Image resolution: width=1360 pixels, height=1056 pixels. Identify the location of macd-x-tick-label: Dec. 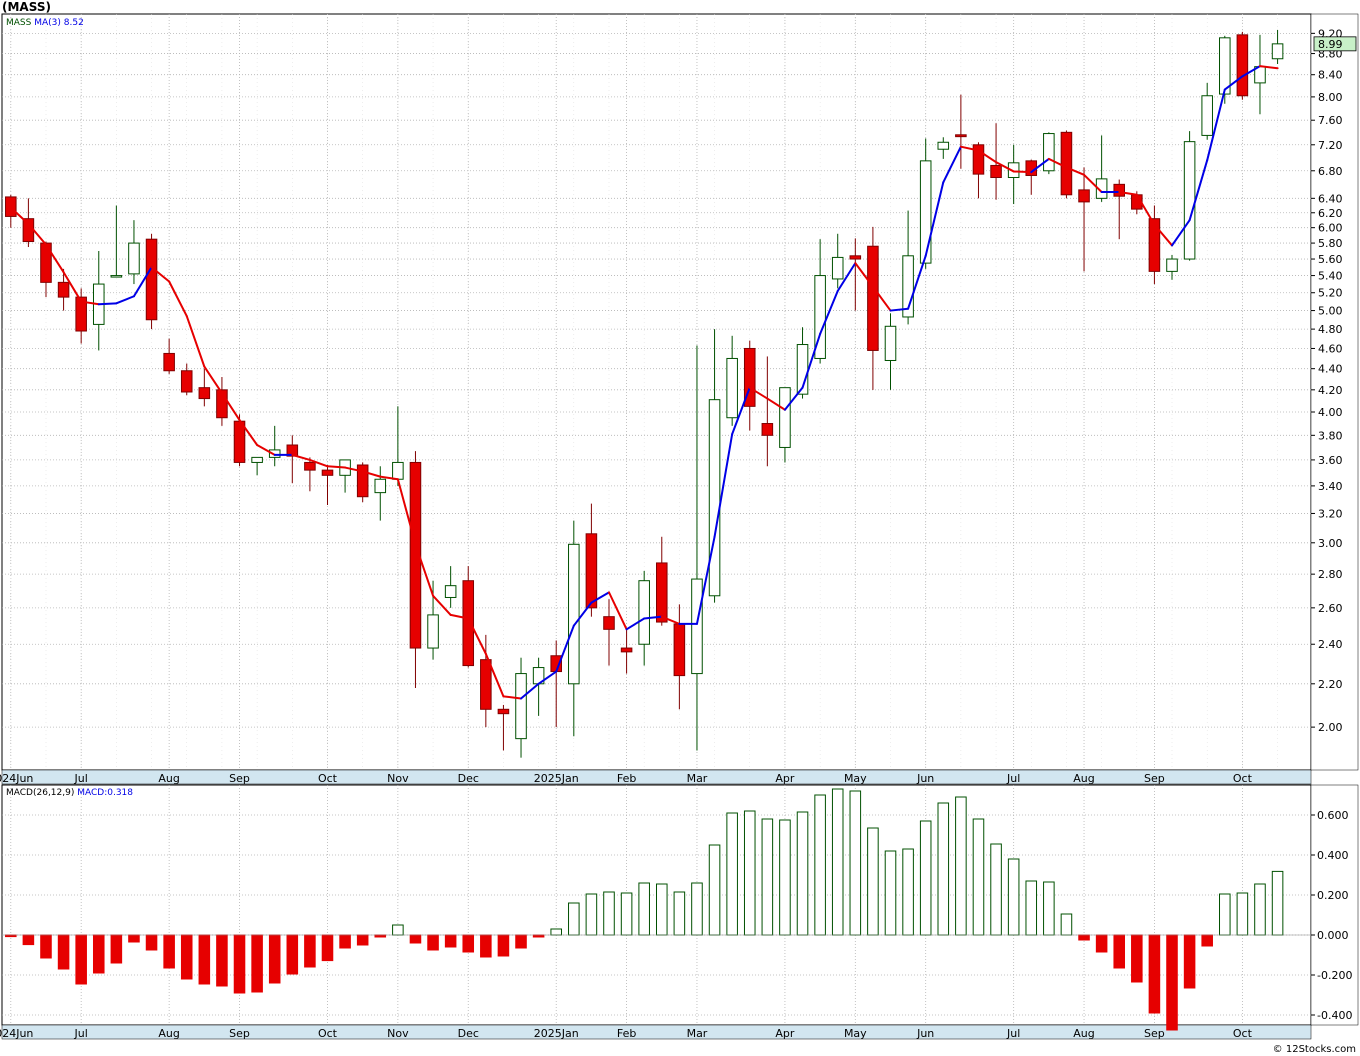
(468, 1033).